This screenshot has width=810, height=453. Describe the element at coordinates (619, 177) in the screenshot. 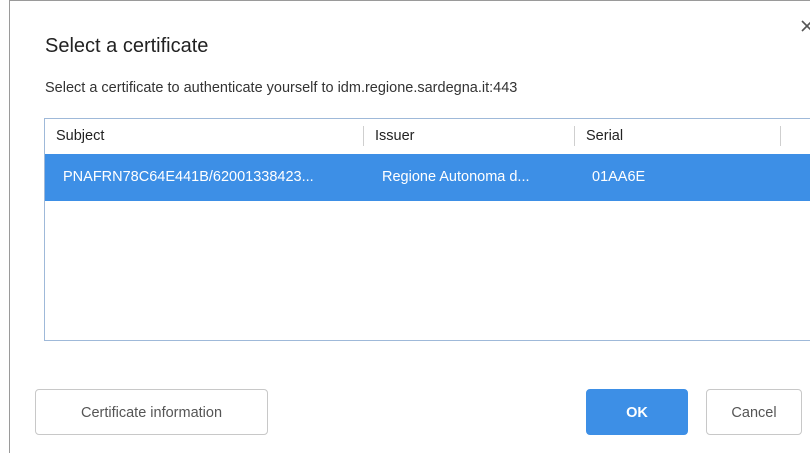

I see `cell-serial: 01AA6E` at that location.